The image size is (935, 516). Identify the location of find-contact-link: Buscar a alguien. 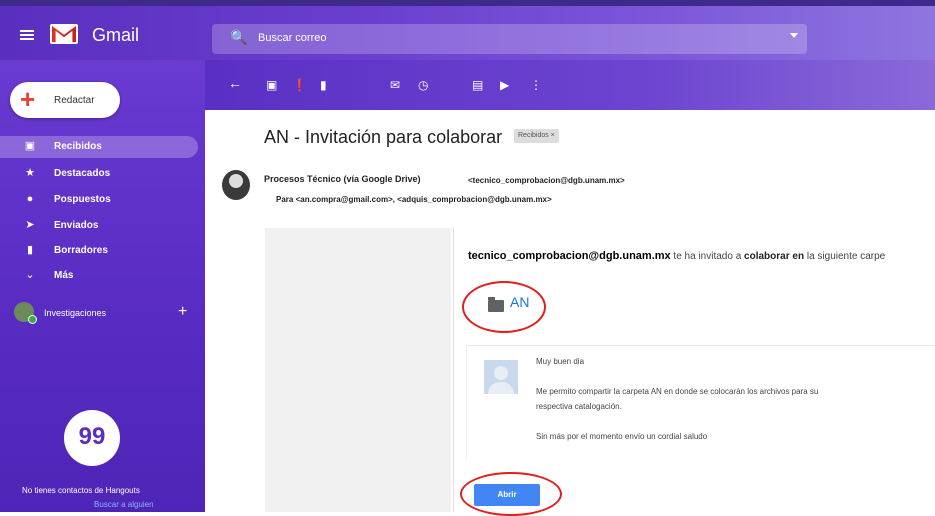
(124, 504).